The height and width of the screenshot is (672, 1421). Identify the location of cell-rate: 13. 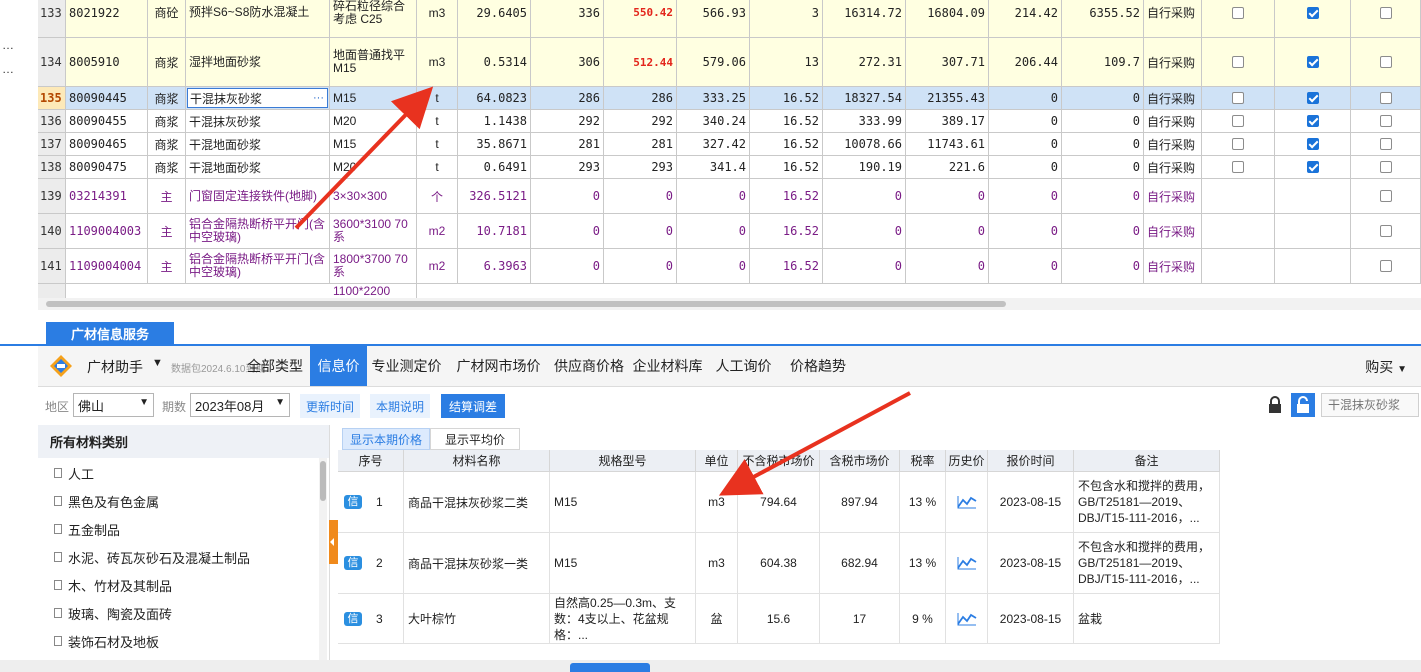
(786, 62).